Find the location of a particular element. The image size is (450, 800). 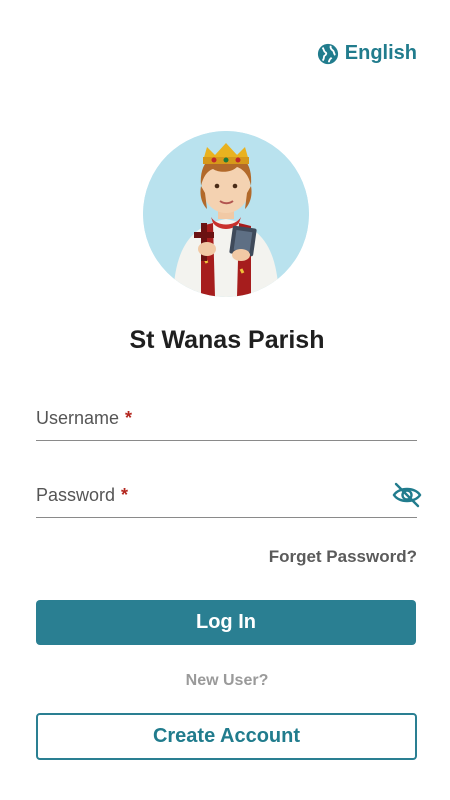

saint-avatar is located at coordinates (226, 214).